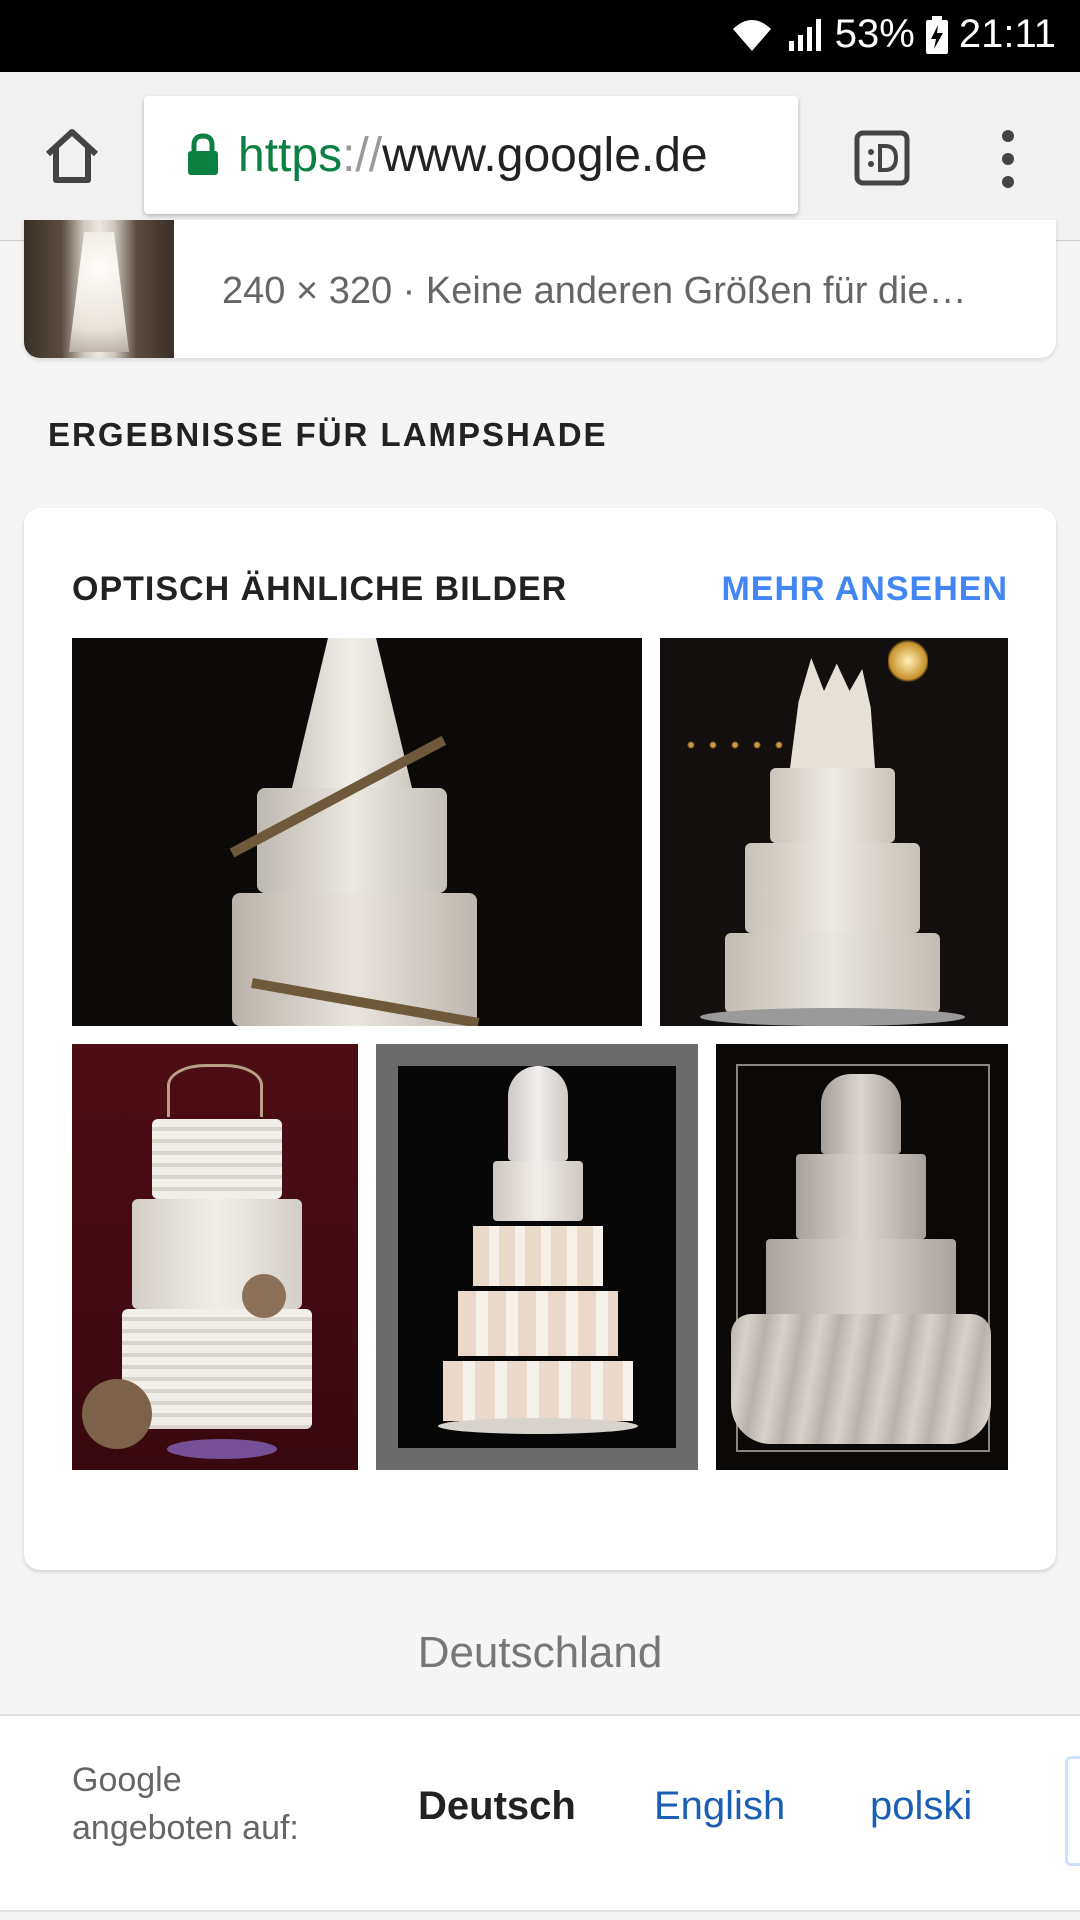 The height and width of the screenshot is (1920, 1080). What do you see at coordinates (320, 589) in the screenshot?
I see `similar-images-title: OPTISCH ÄHNLICHE BILDER` at bounding box center [320, 589].